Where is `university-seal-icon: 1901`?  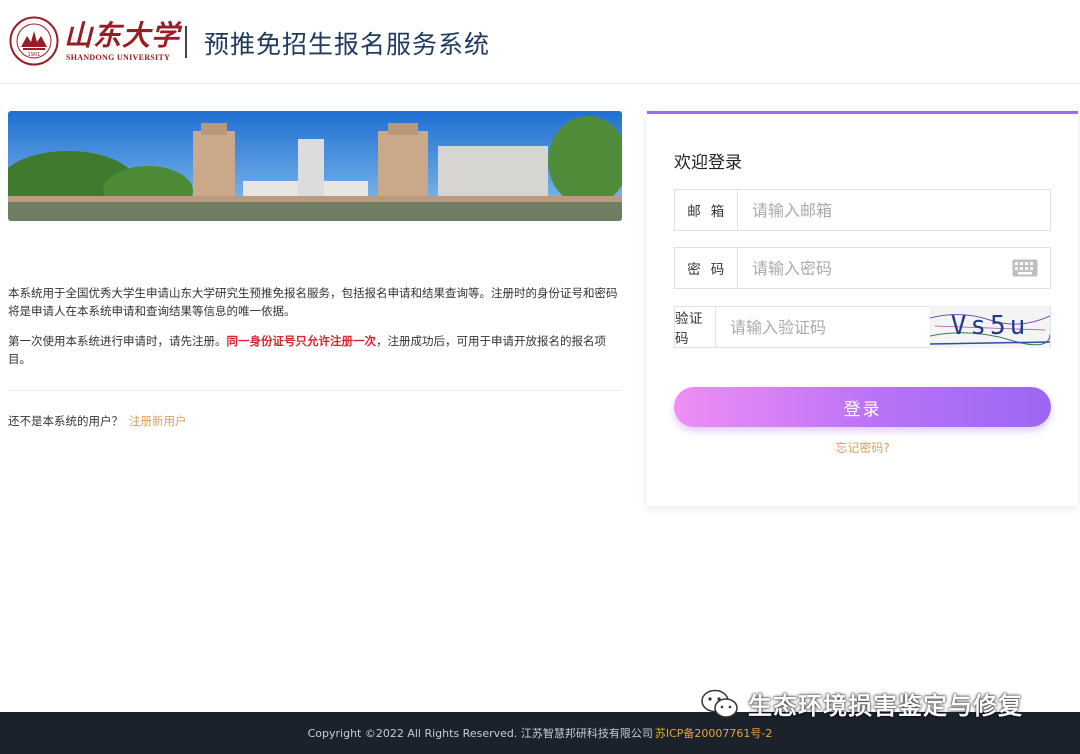 university-seal-icon: 1901 is located at coordinates (34, 41).